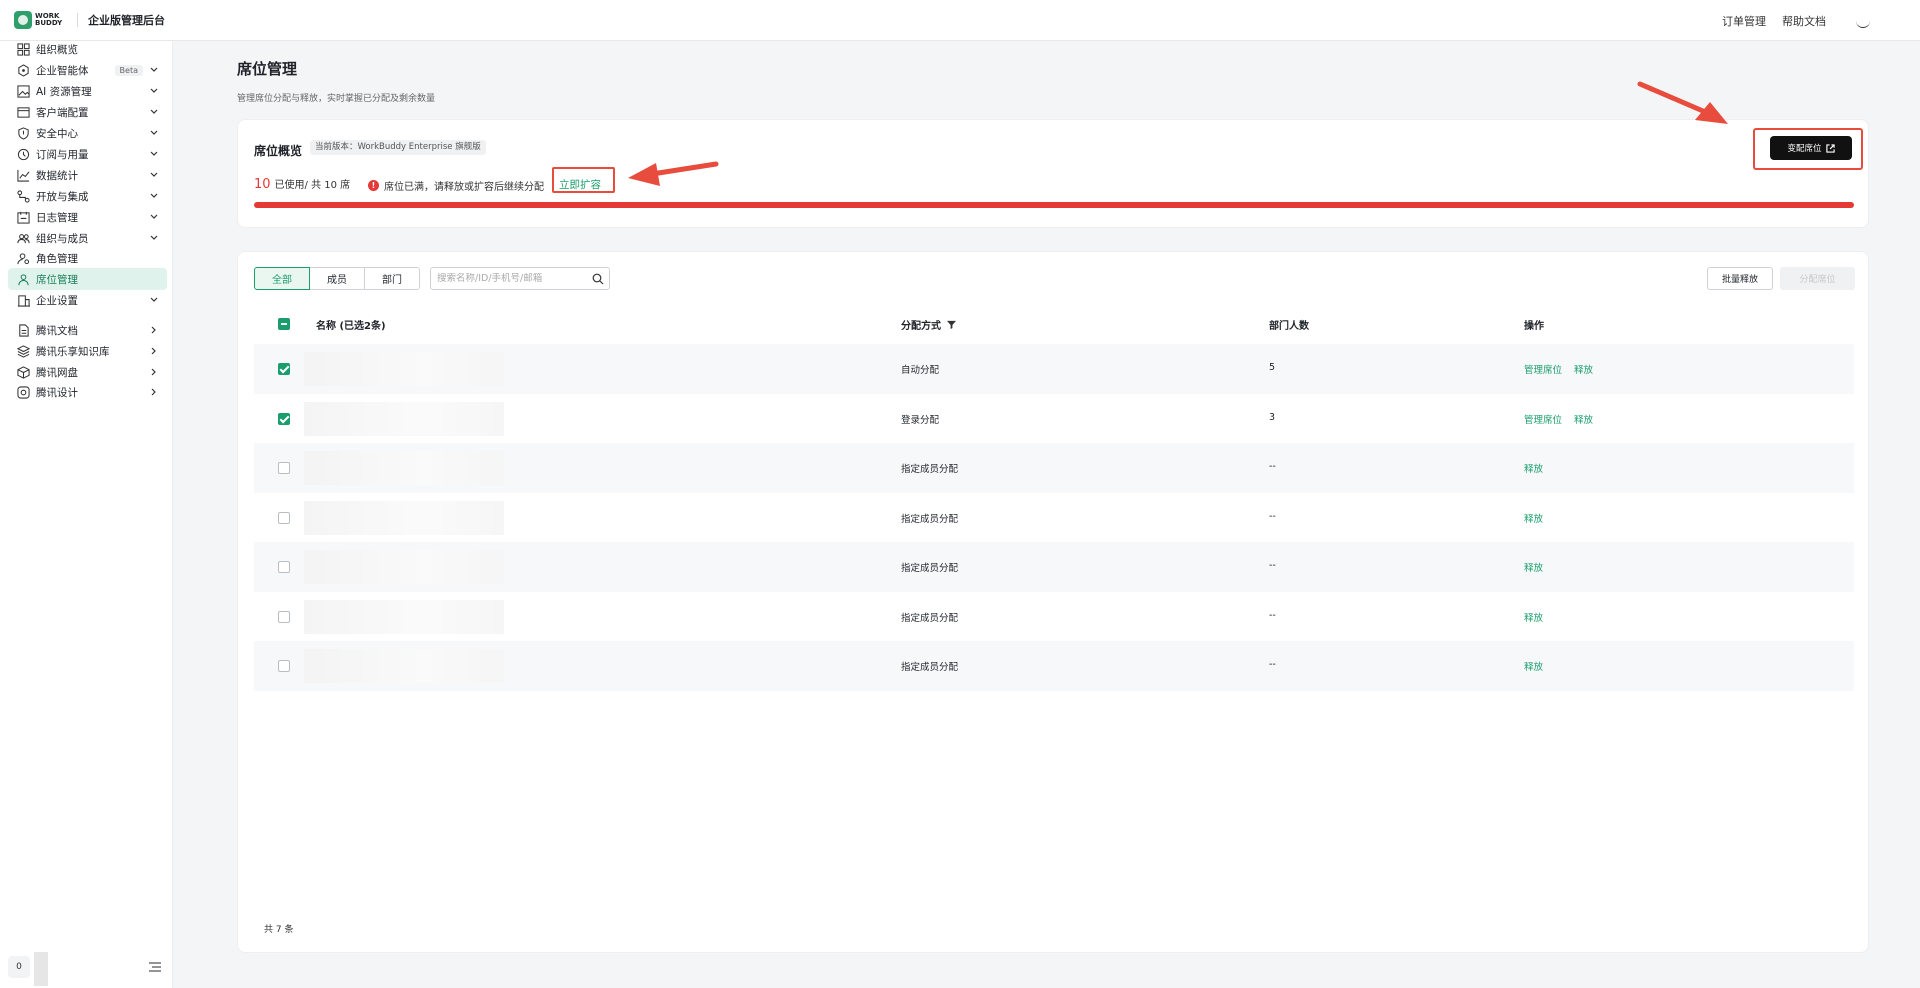 Image resolution: width=1920 pixels, height=988 pixels. What do you see at coordinates (155, 967) in the screenshot?
I see `collapse-menu-icon` at bounding box center [155, 967].